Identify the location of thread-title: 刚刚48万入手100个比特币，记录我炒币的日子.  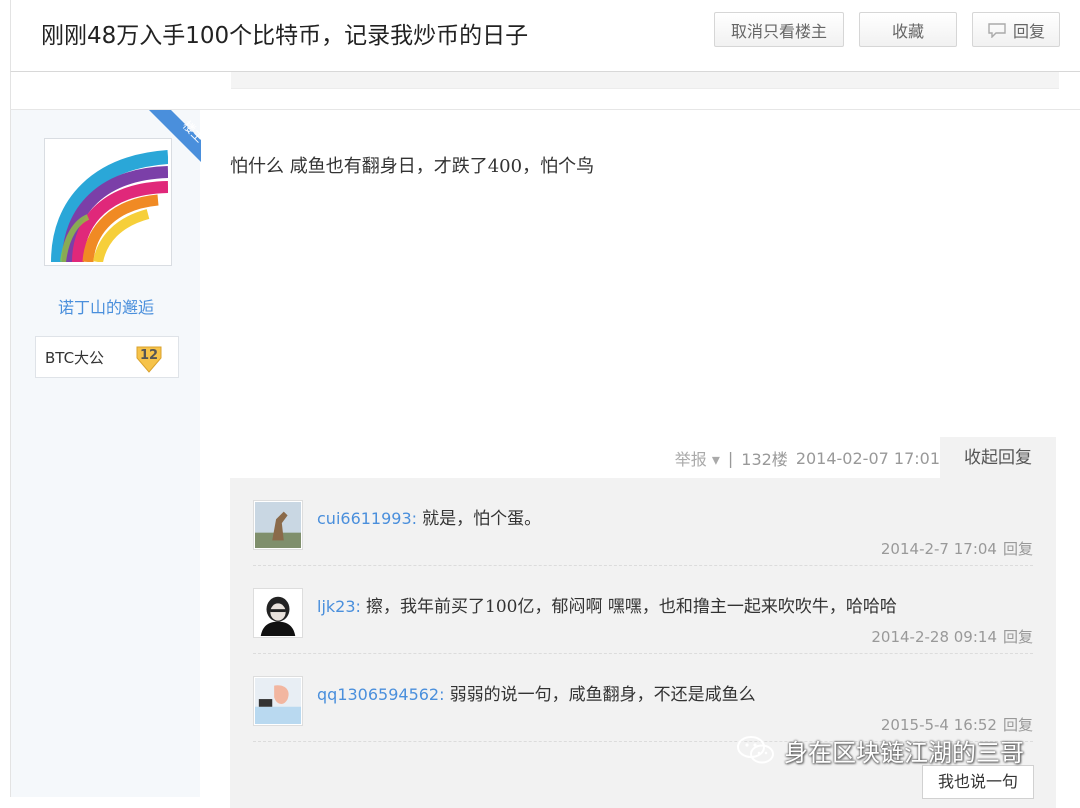
(285, 36).